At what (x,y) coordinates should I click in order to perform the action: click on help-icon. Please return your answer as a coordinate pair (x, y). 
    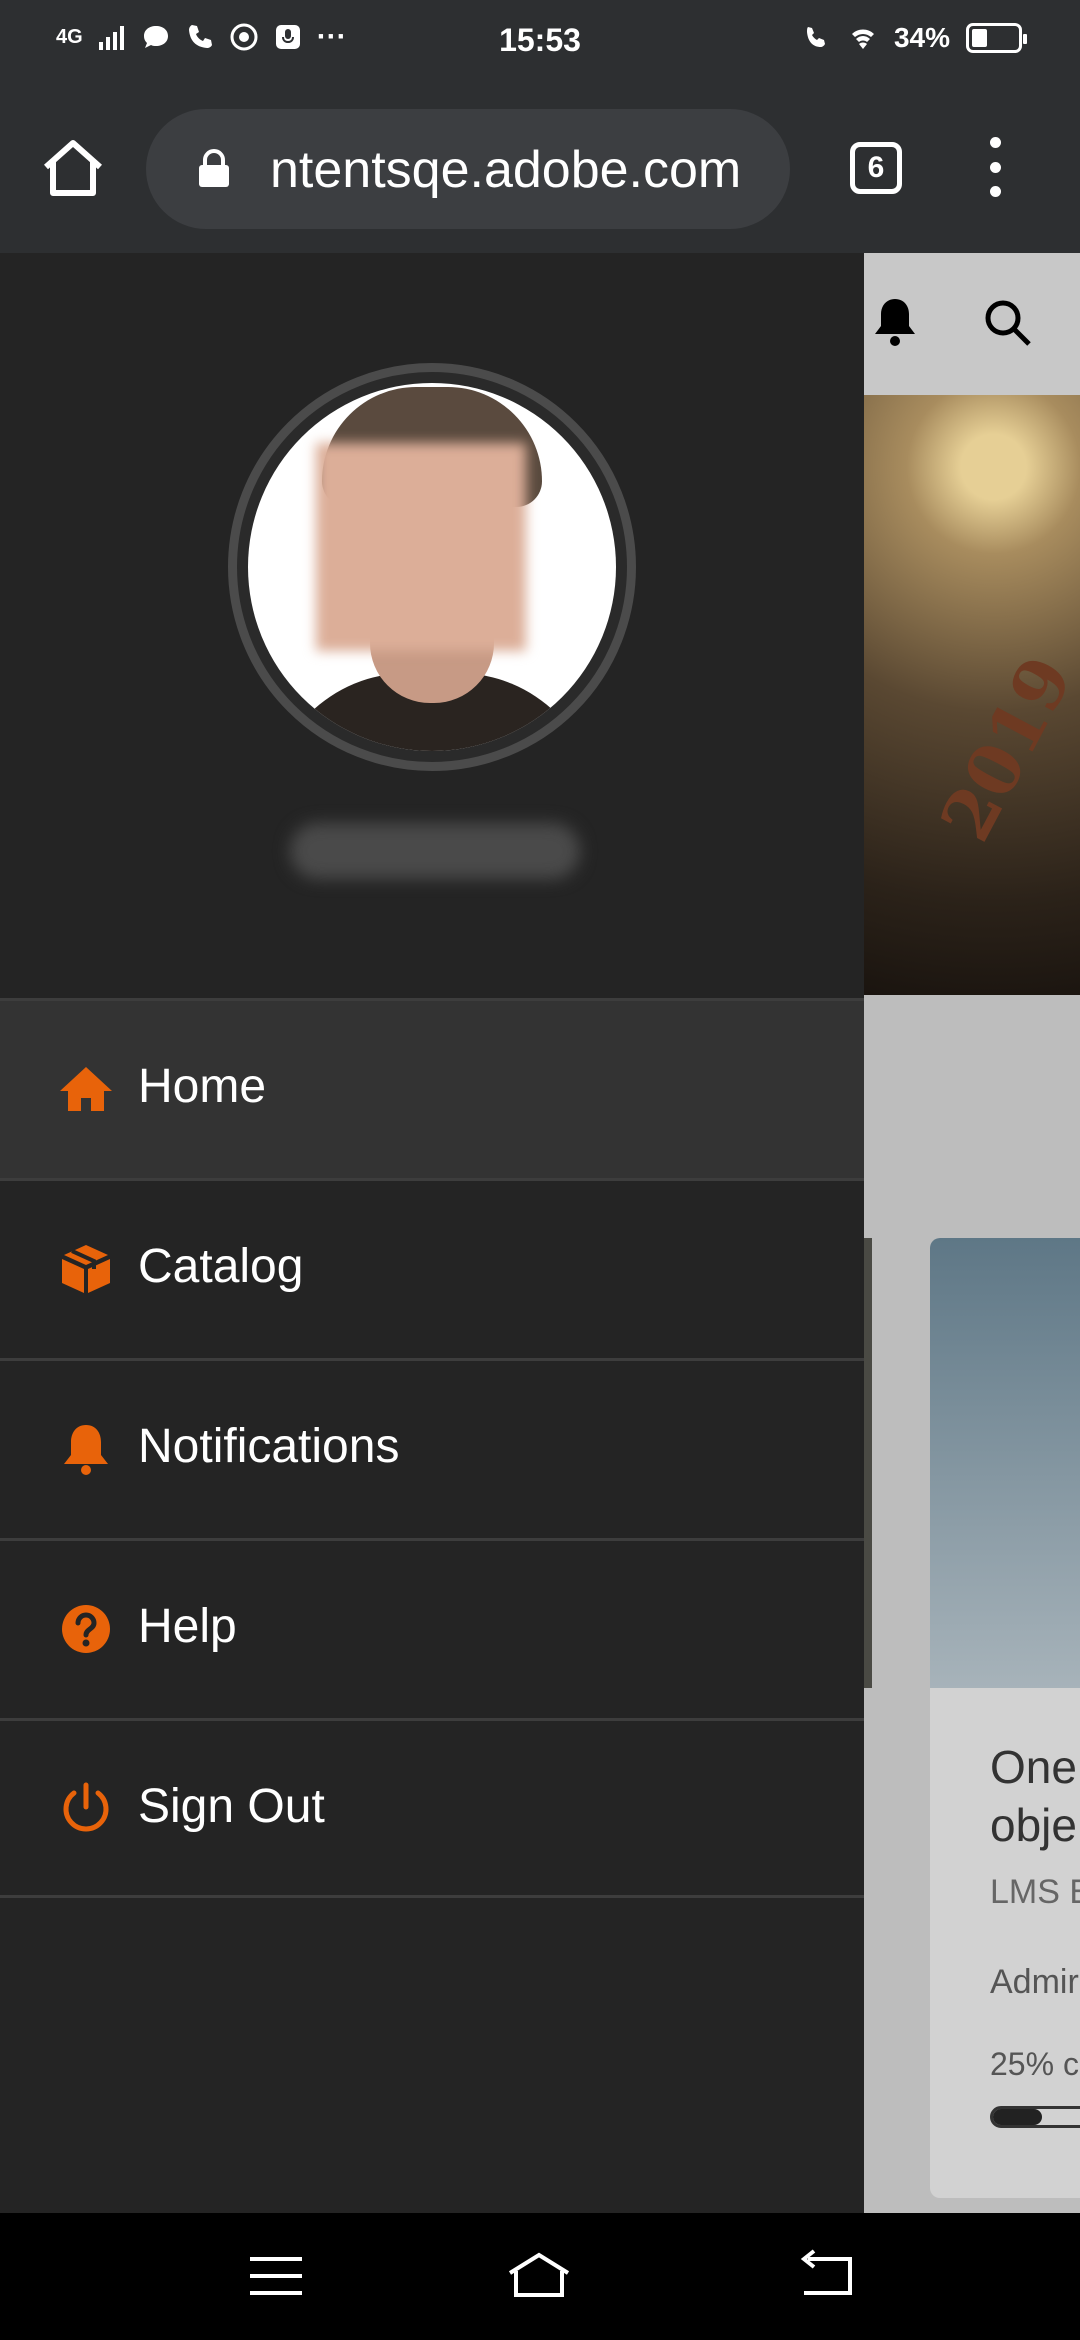
    Looking at the image, I should click on (86, 1629).